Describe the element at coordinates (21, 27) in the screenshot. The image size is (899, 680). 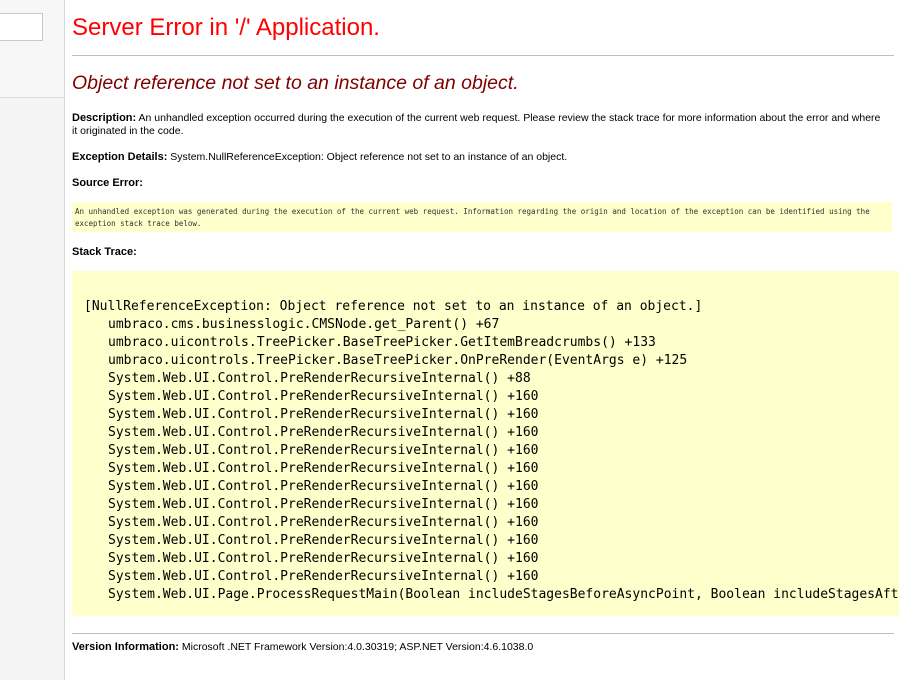
I see `left-panel-search-input` at that location.